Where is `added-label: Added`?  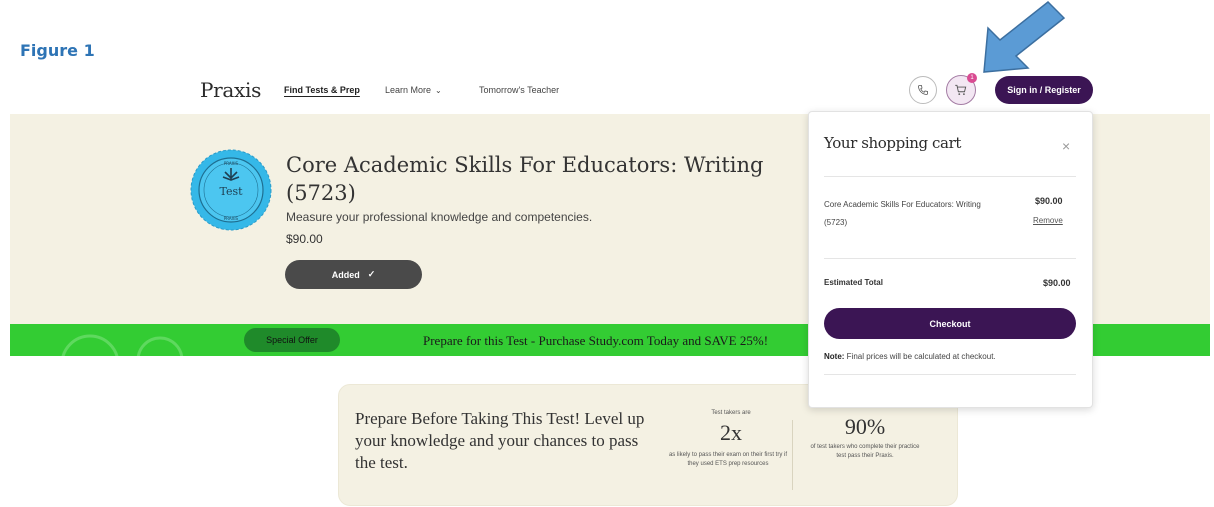 added-label: Added is located at coordinates (345, 274).